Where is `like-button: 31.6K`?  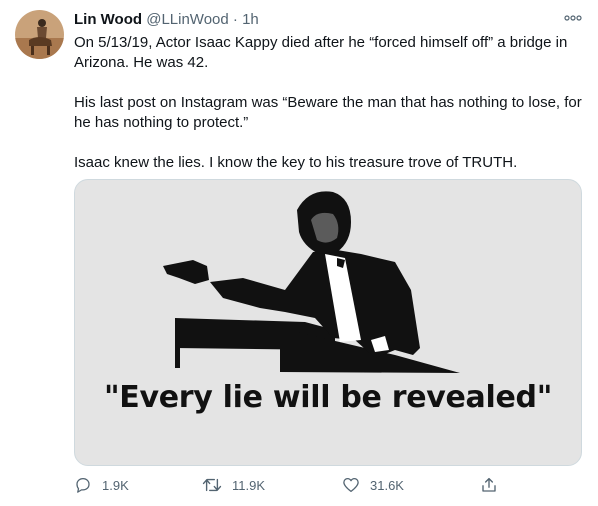
like-button: 31.6K is located at coordinates (373, 485).